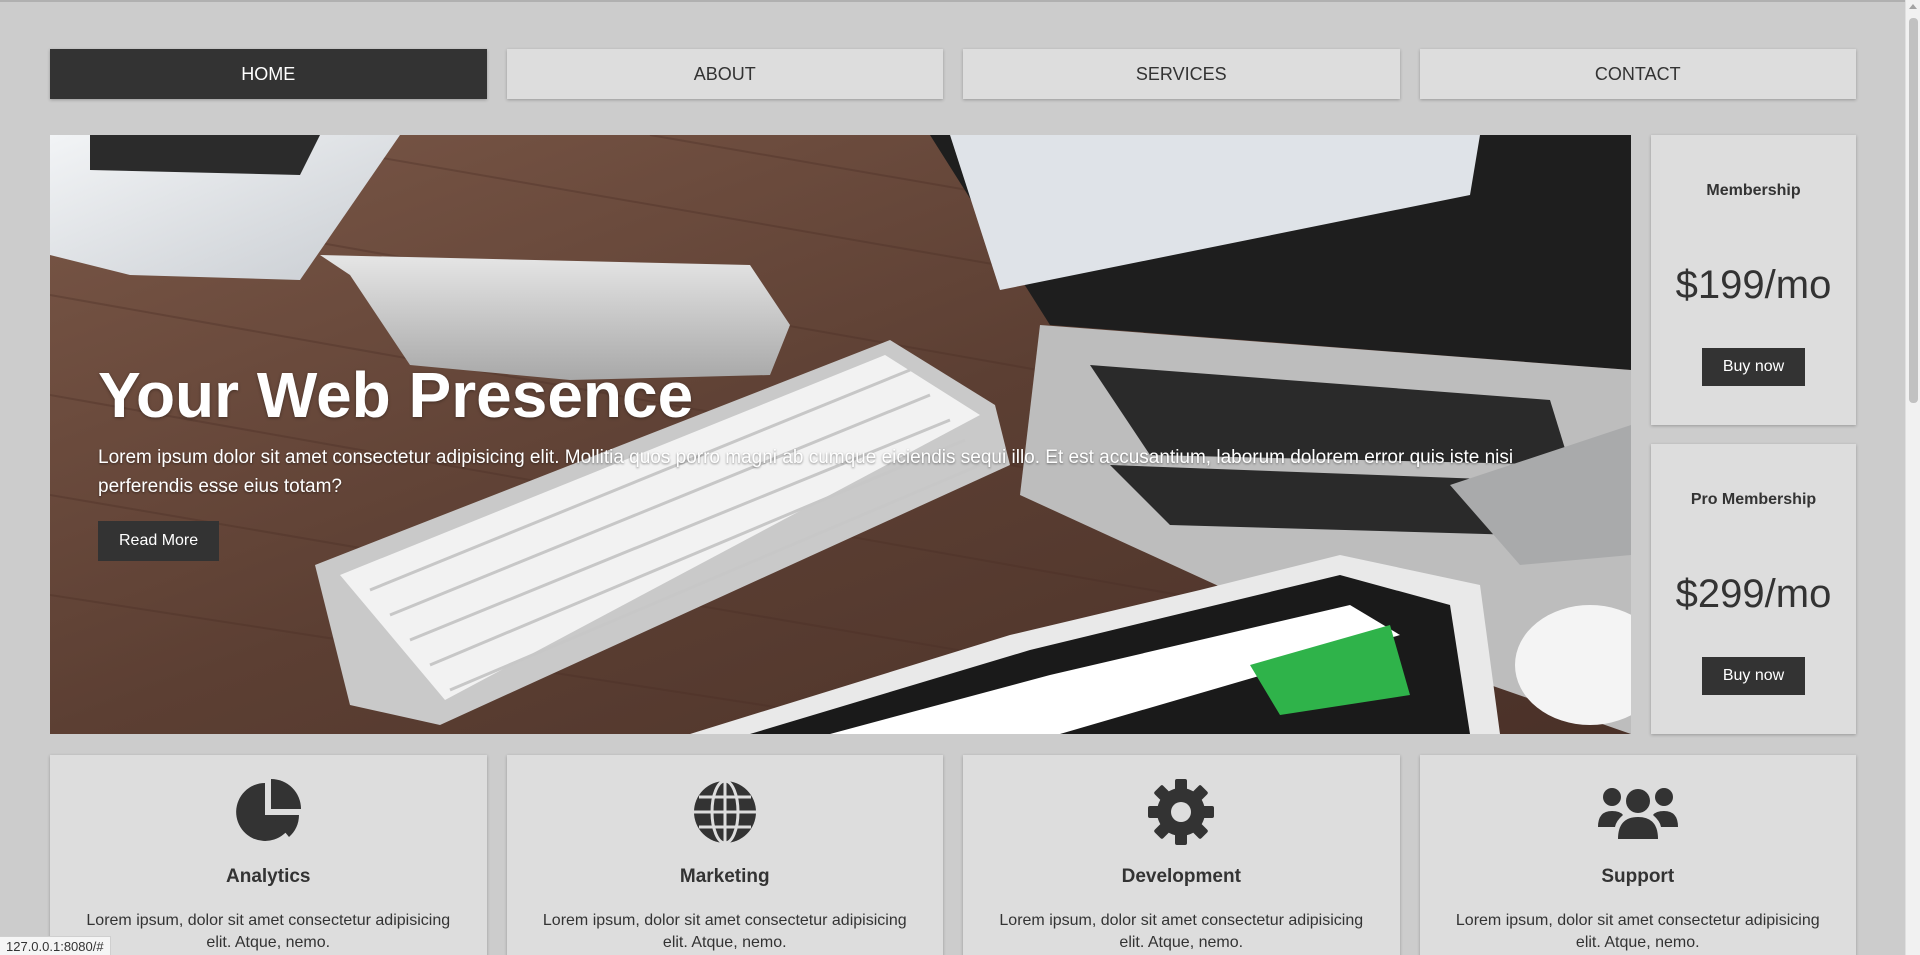 Image resolution: width=1920 pixels, height=955 pixels. I want to click on pricing-price: $199/mo, so click(1753, 285).